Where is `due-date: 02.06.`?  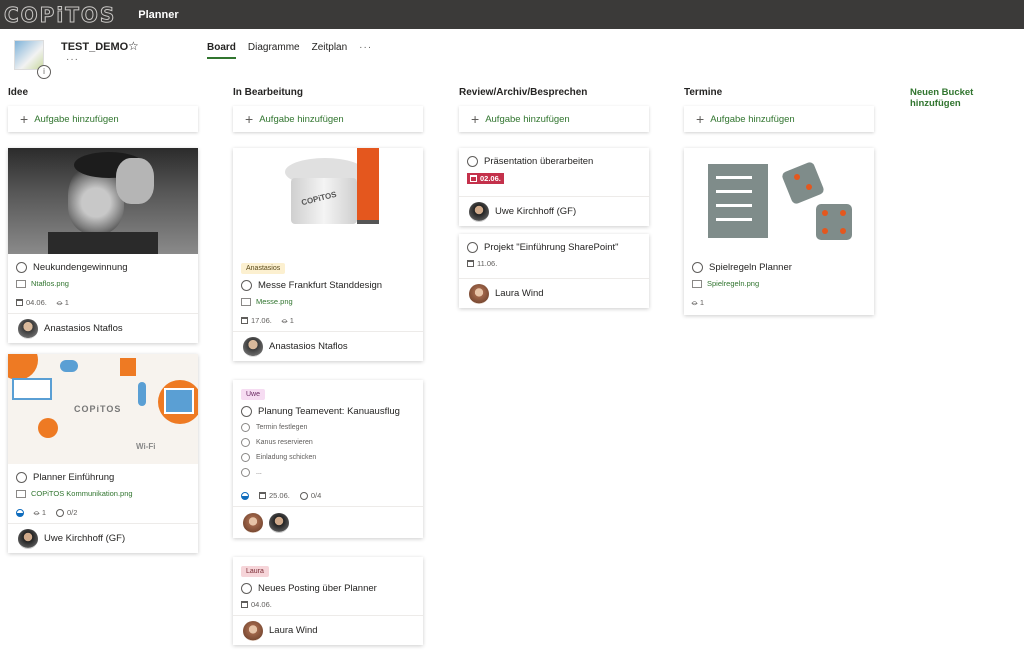
due-date: 02.06. is located at coordinates (490, 178).